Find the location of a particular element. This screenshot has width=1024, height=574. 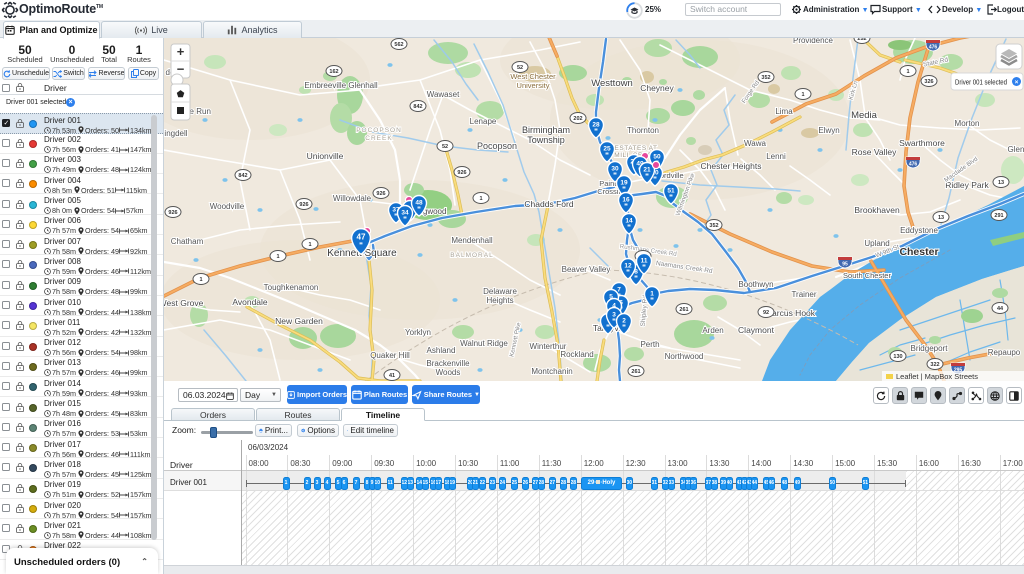

svg-text: 322 is located at coordinates (934, 365).